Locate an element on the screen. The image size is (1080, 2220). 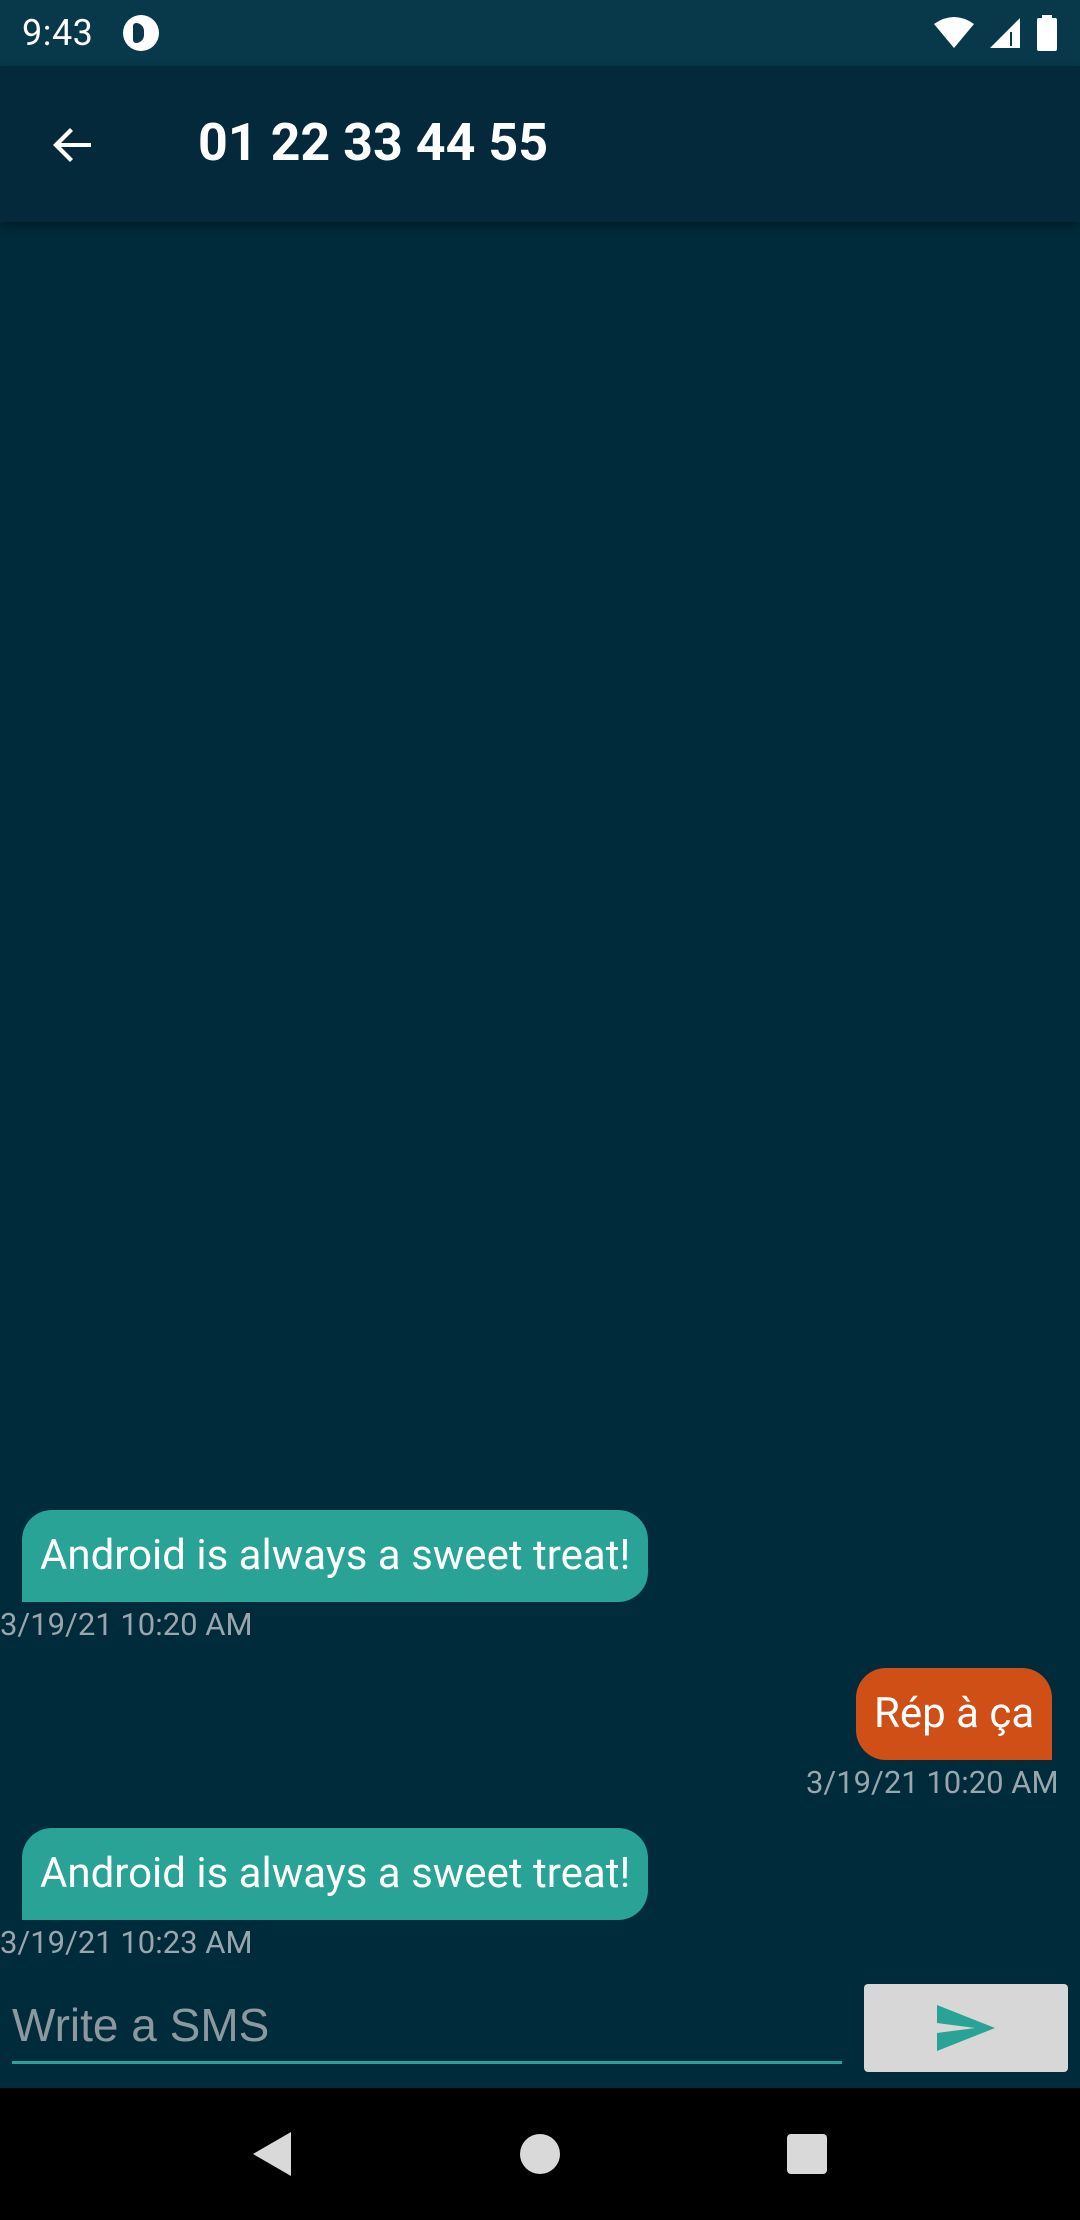
send-icon is located at coordinates (966, 2028).